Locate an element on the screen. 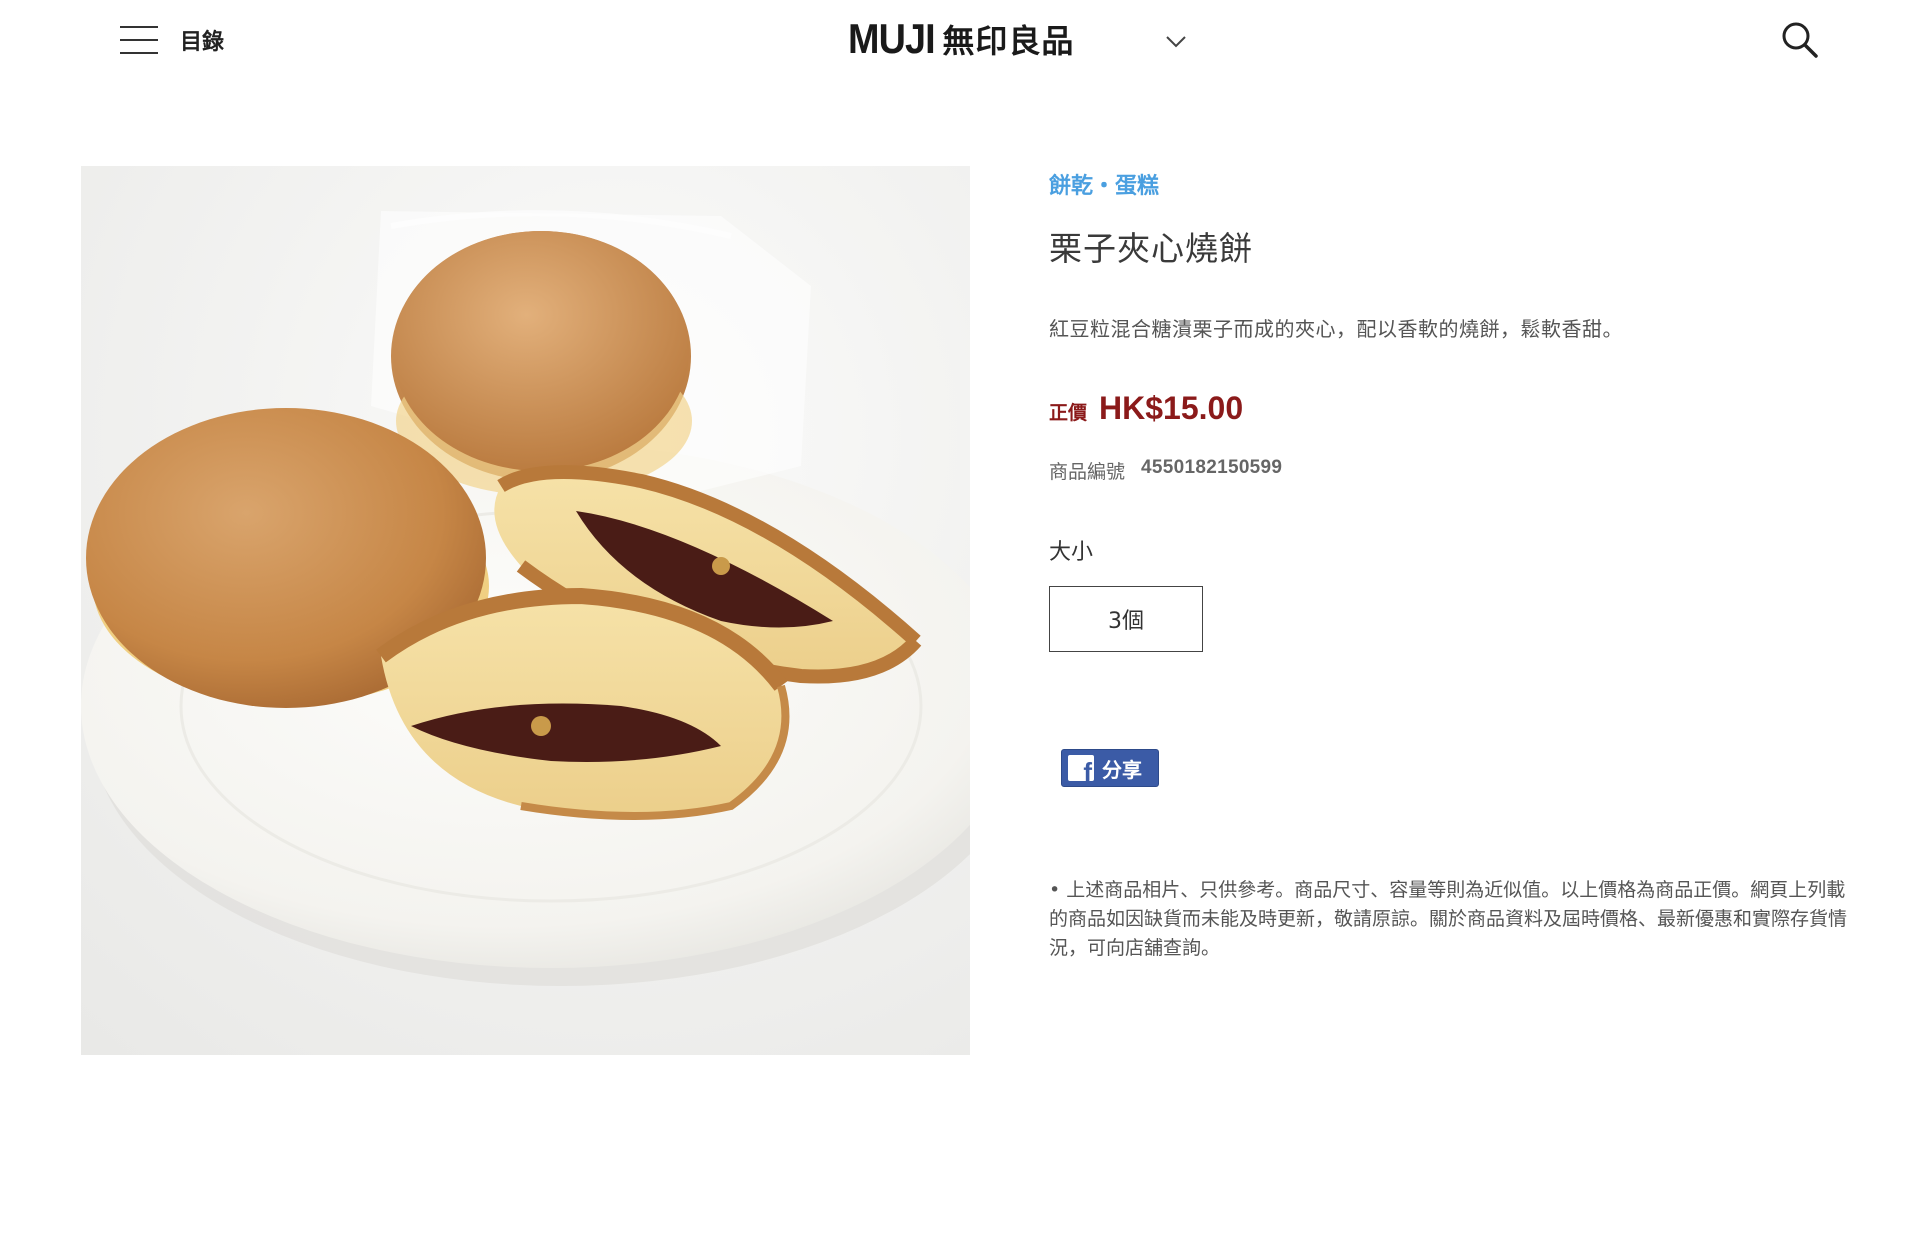 The height and width of the screenshot is (1235, 1920). sku-row: 商品編號 4550182150599 is located at coordinates (1459, 470).